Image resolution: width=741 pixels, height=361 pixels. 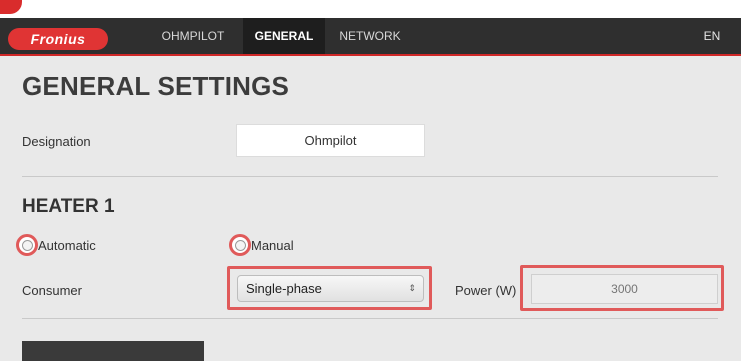 What do you see at coordinates (284, 36) in the screenshot?
I see `nav-tab-general: GENERAL` at bounding box center [284, 36].